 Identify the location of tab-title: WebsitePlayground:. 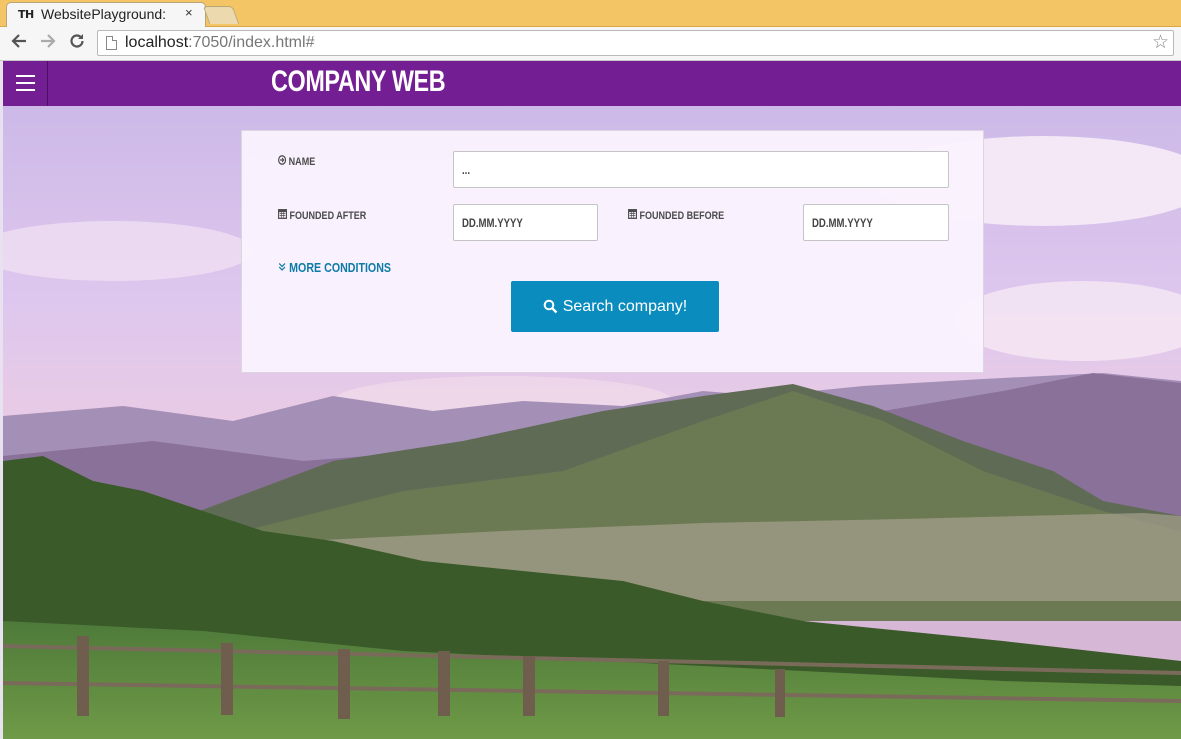
(104, 14).